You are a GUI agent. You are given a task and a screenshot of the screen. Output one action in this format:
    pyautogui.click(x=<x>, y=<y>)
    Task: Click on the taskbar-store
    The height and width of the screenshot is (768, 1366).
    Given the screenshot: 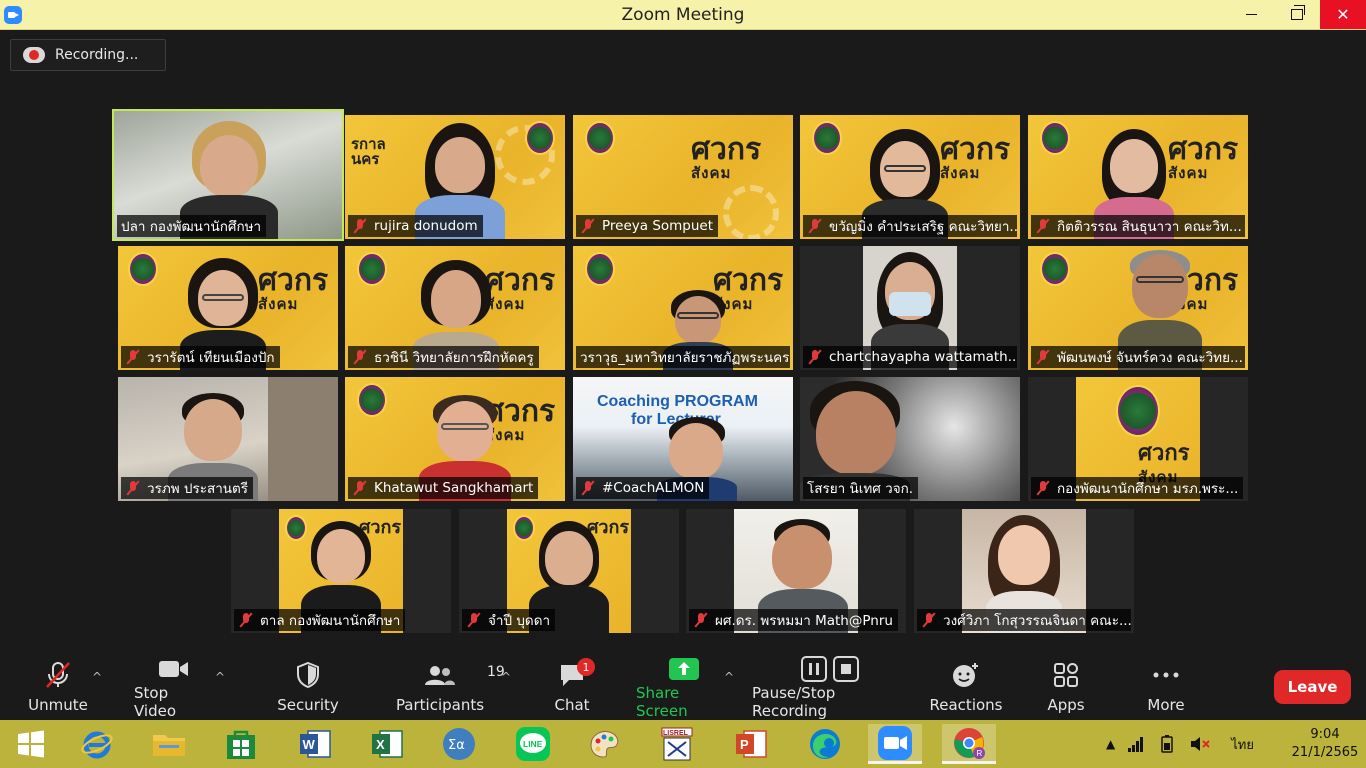 What is the action you would take?
    pyautogui.click(x=241, y=744)
    